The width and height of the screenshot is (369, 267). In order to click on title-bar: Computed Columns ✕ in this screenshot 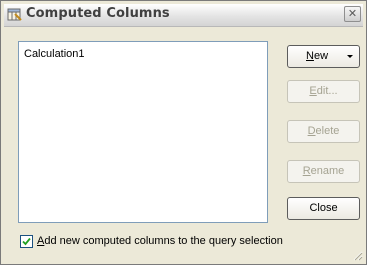, I will do `click(183, 15)`.